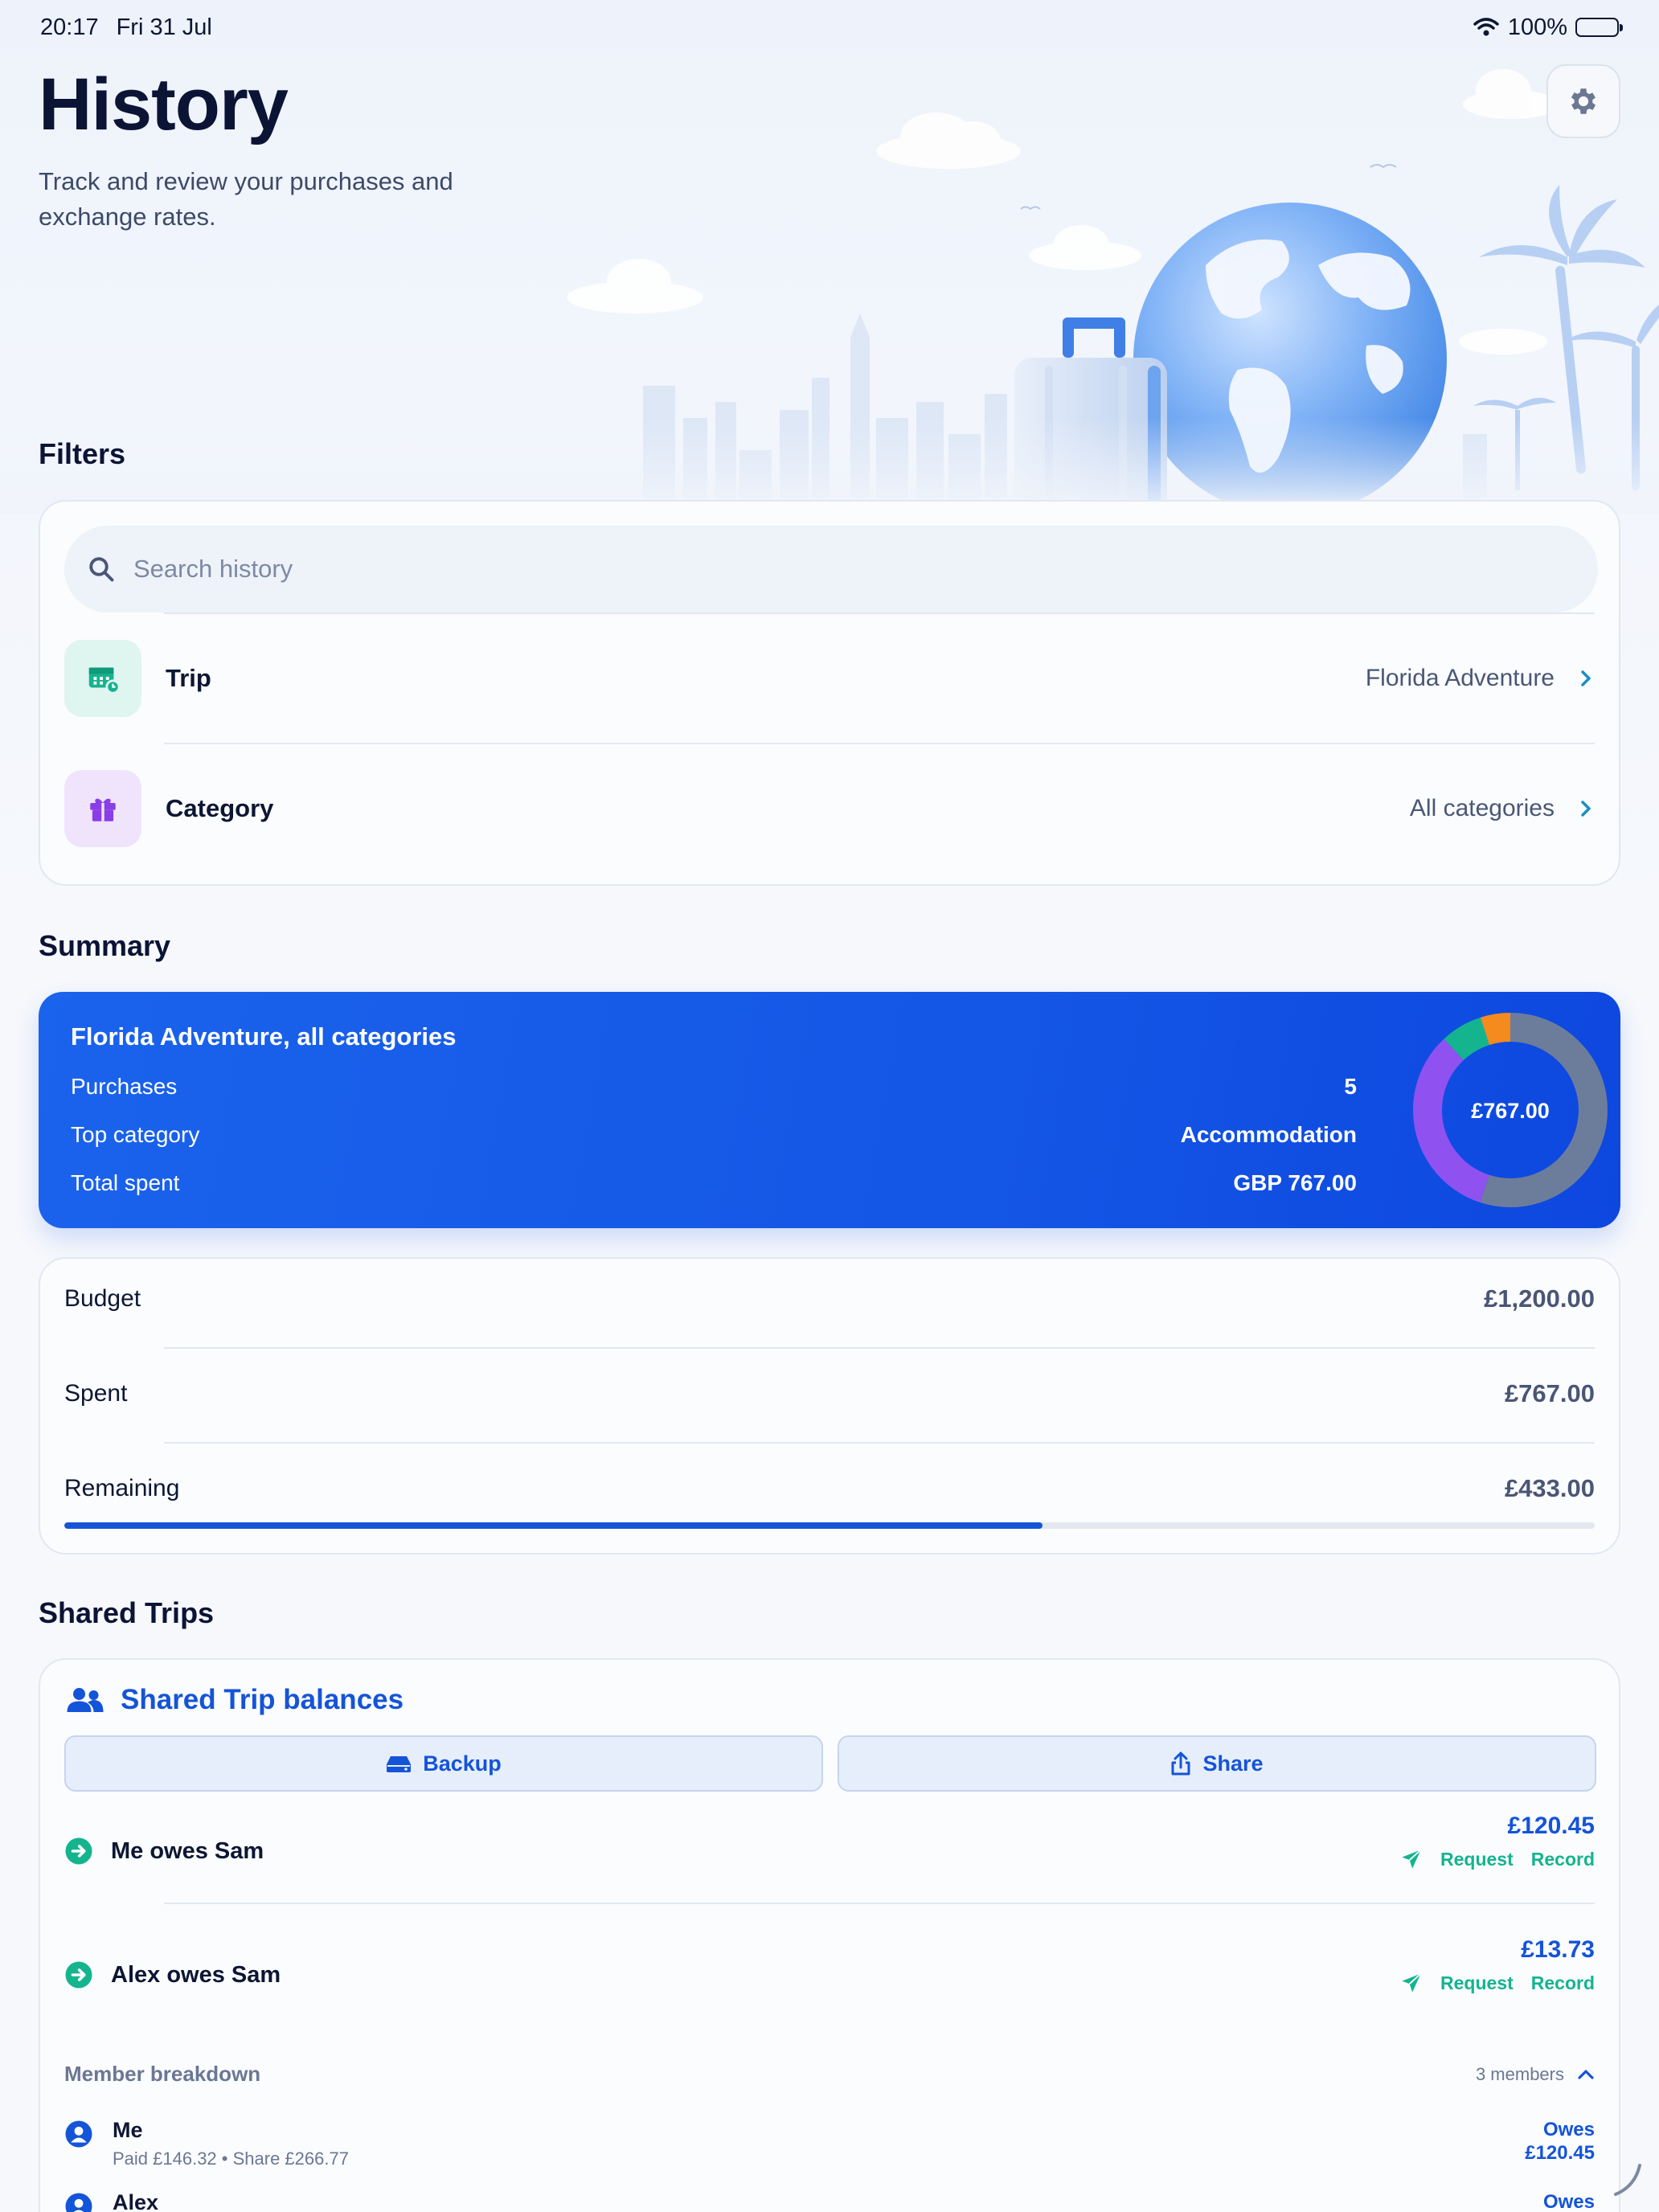  Describe the element at coordinates (1558, 1949) in the screenshot. I see `debt-amount: £13.73` at that location.